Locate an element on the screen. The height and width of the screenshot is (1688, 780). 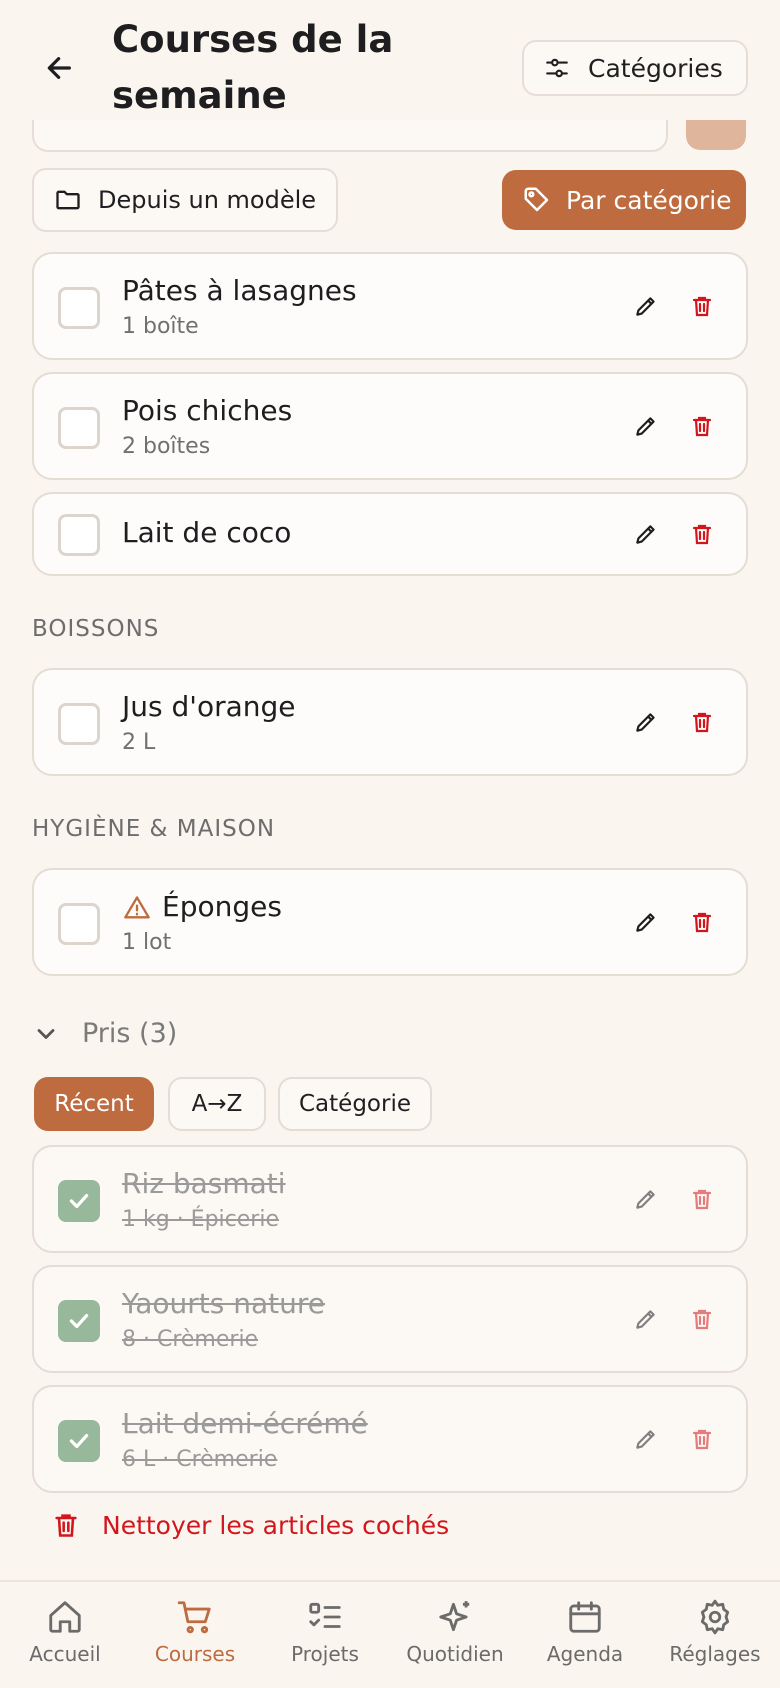
clean-checked-button: Nettoyer les articles cochés is located at coordinates (250, 1525).